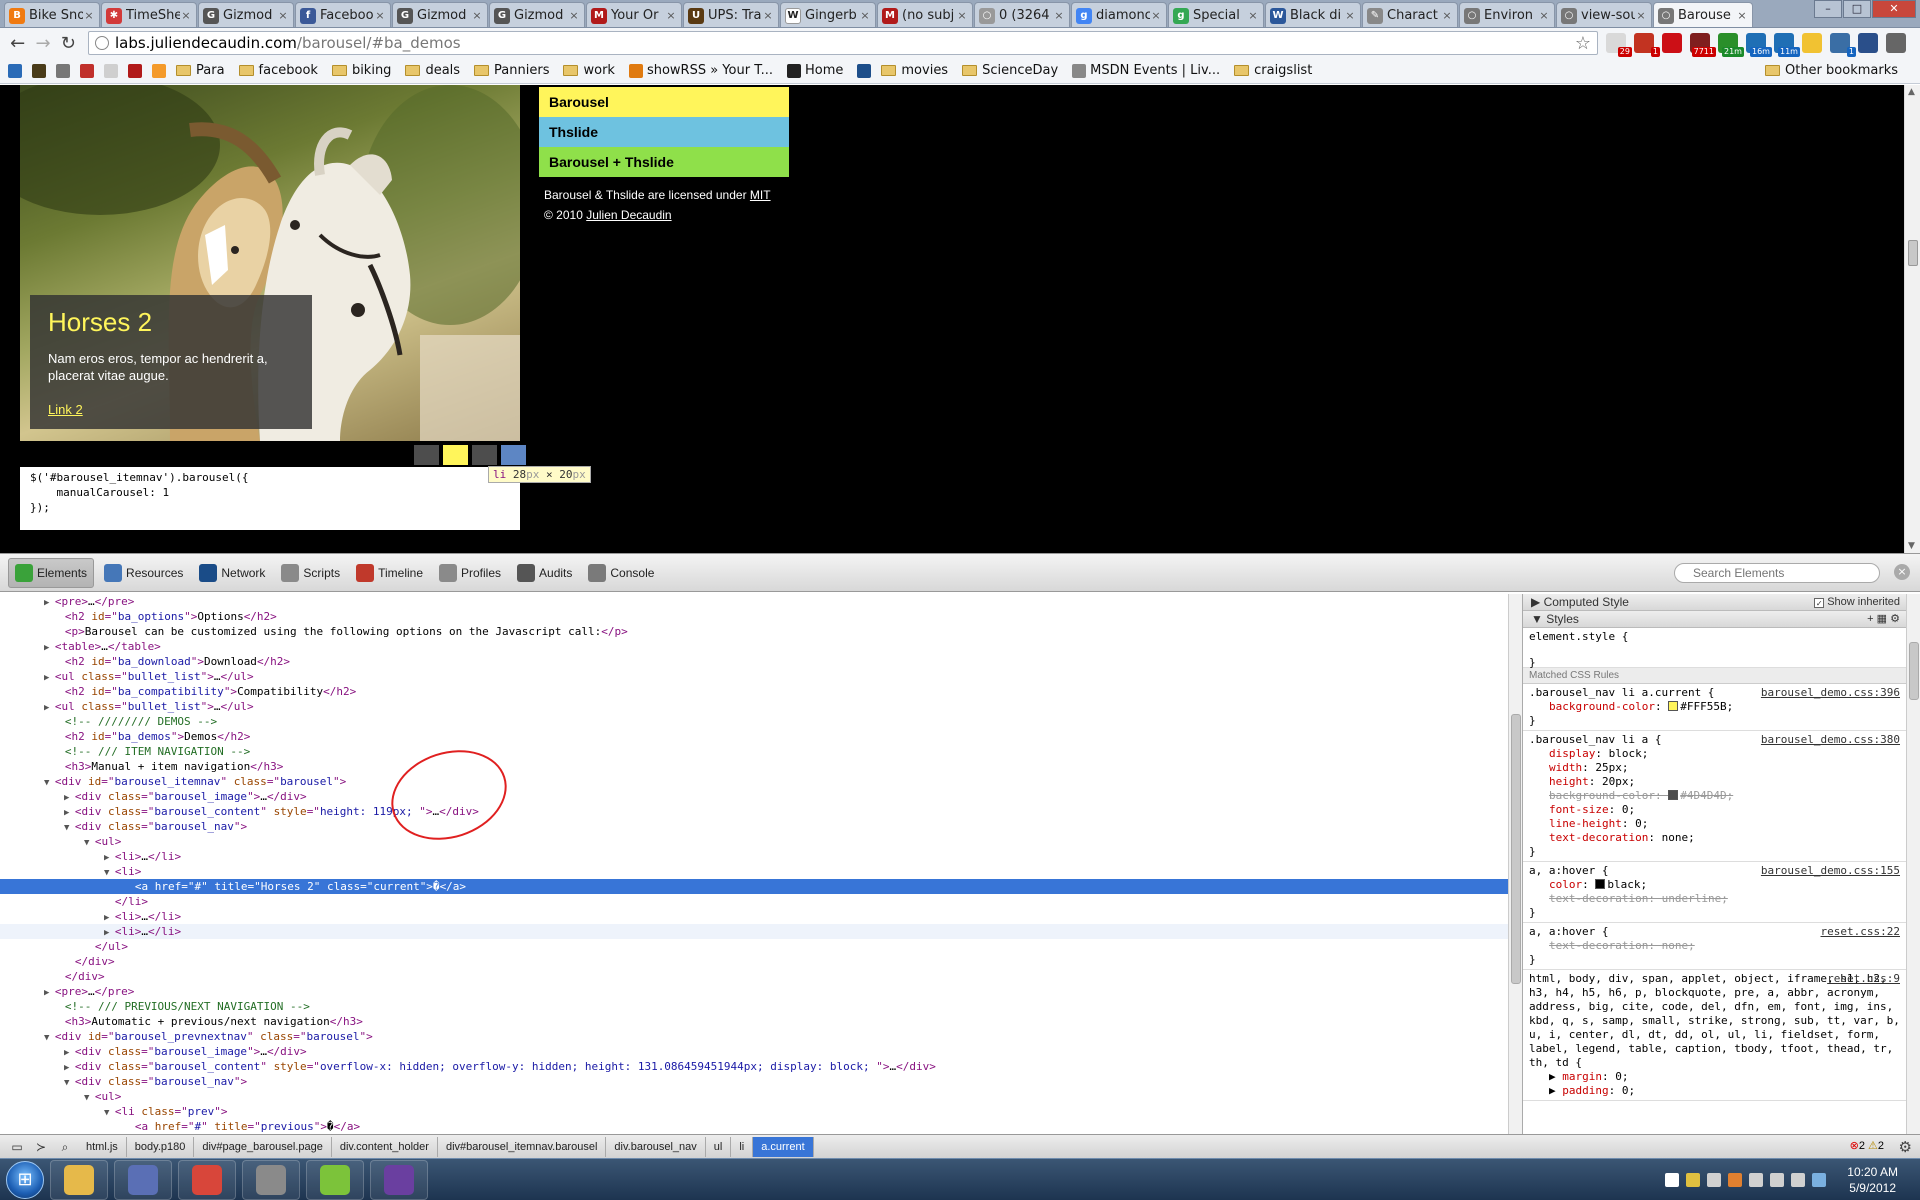 The width and height of the screenshot is (1920, 1200). I want to click on toggle-state-icon: ▦, so click(1882, 619).